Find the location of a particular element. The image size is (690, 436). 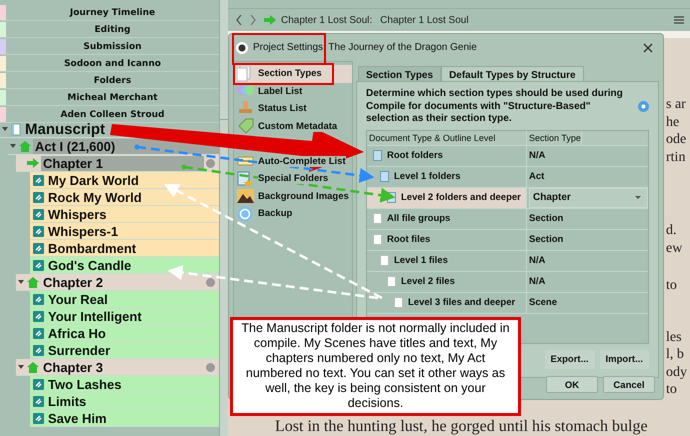

binder-item: Whispers-1 is located at coordinates (124, 231).